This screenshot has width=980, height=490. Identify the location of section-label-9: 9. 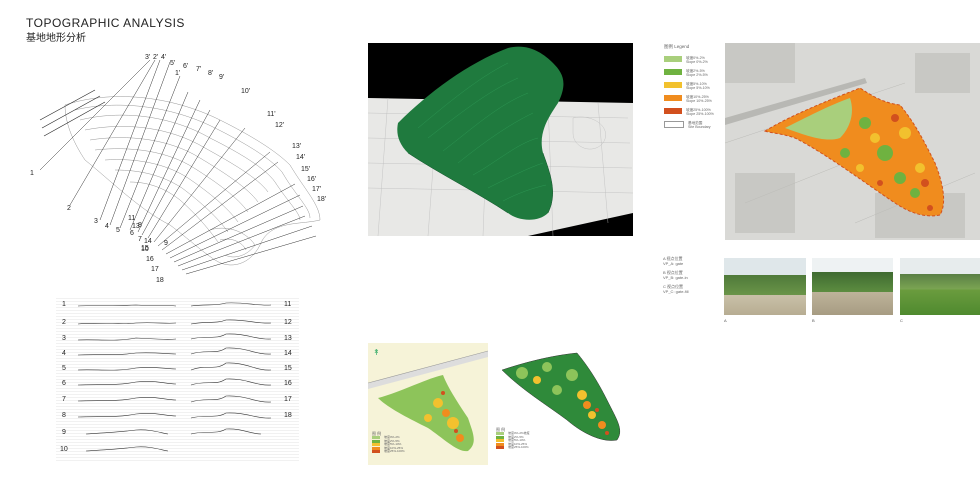
(166, 243).